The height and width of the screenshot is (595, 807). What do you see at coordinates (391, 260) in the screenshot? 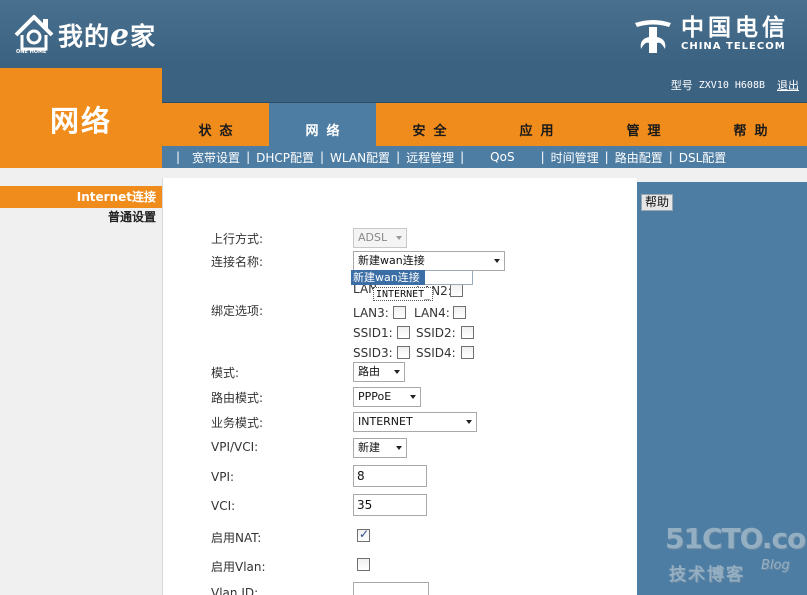
I see `conn-name-value: 新建wan连接` at bounding box center [391, 260].